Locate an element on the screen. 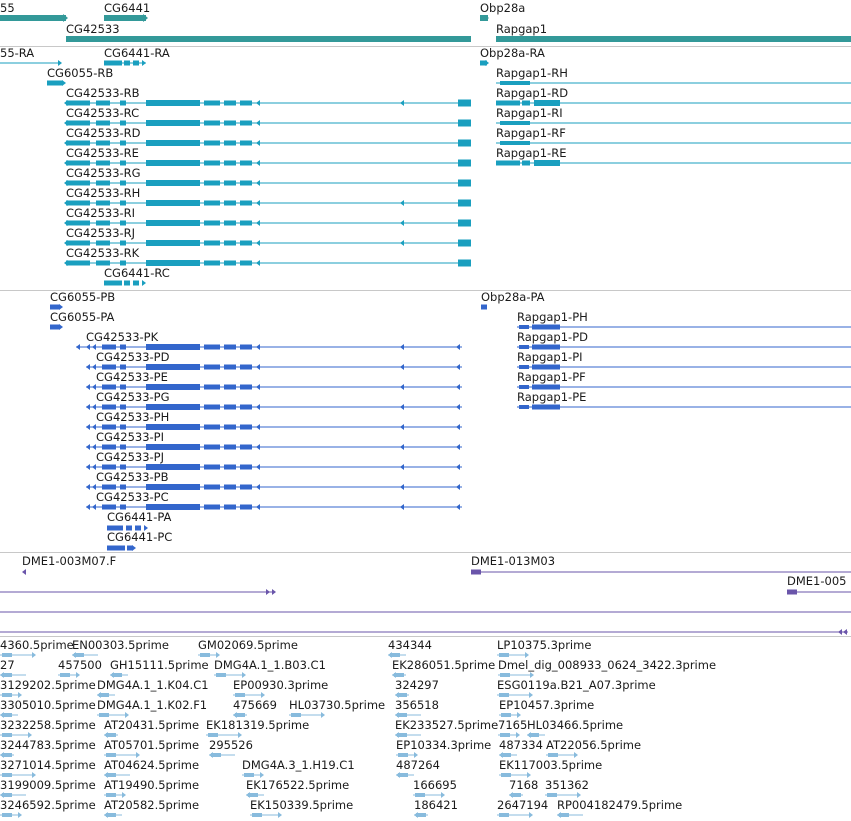 This screenshot has width=851, height=821. est-label: EK117003.5prime is located at coordinates (550, 765).